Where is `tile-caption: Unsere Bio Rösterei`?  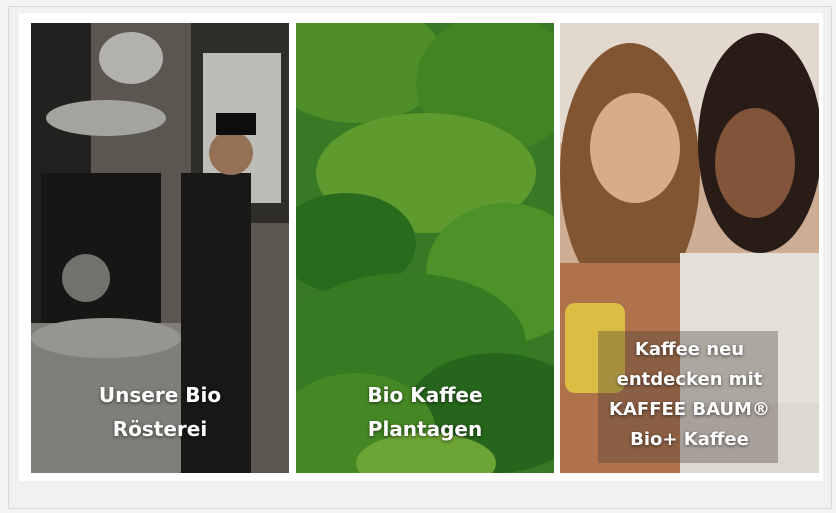
tile-caption: Unsere Bio Rösterei is located at coordinates (160, 412).